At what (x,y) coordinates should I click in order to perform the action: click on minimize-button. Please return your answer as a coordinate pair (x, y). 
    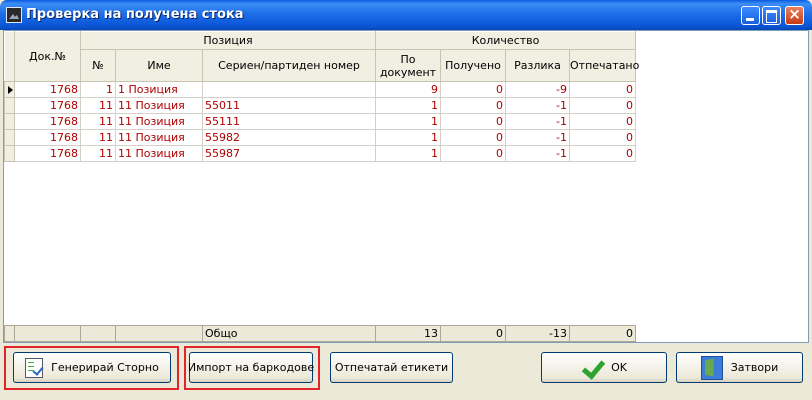
    Looking at the image, I should click on (750, 15).